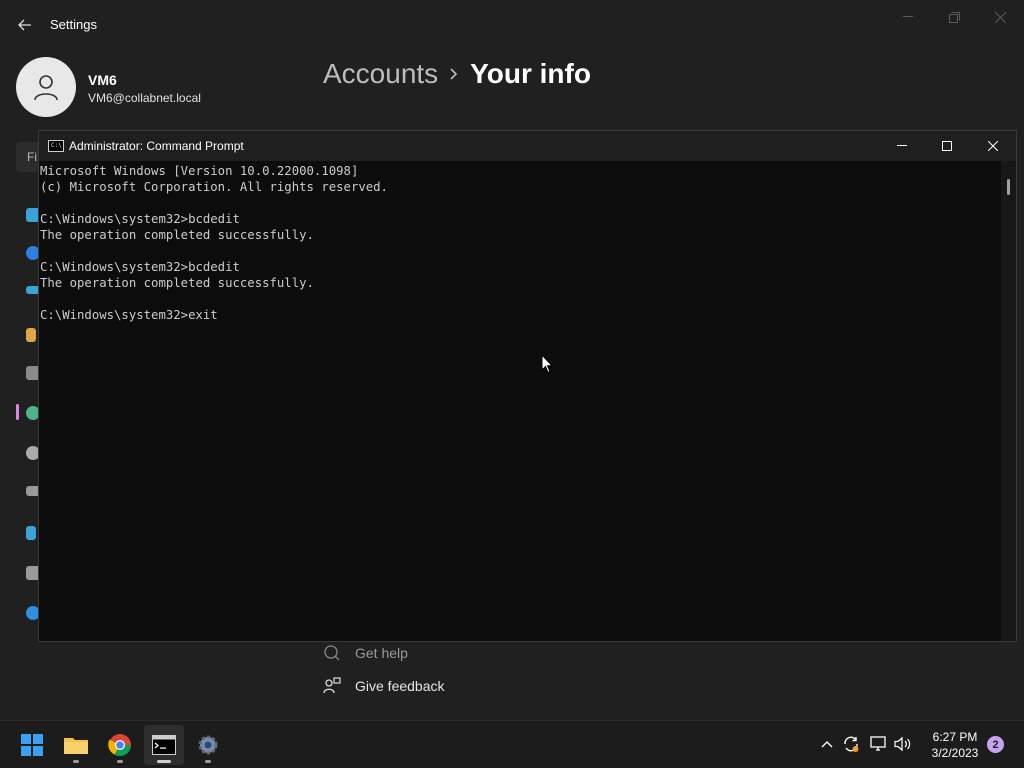  I want to click on user-icon, so click(46, 88).